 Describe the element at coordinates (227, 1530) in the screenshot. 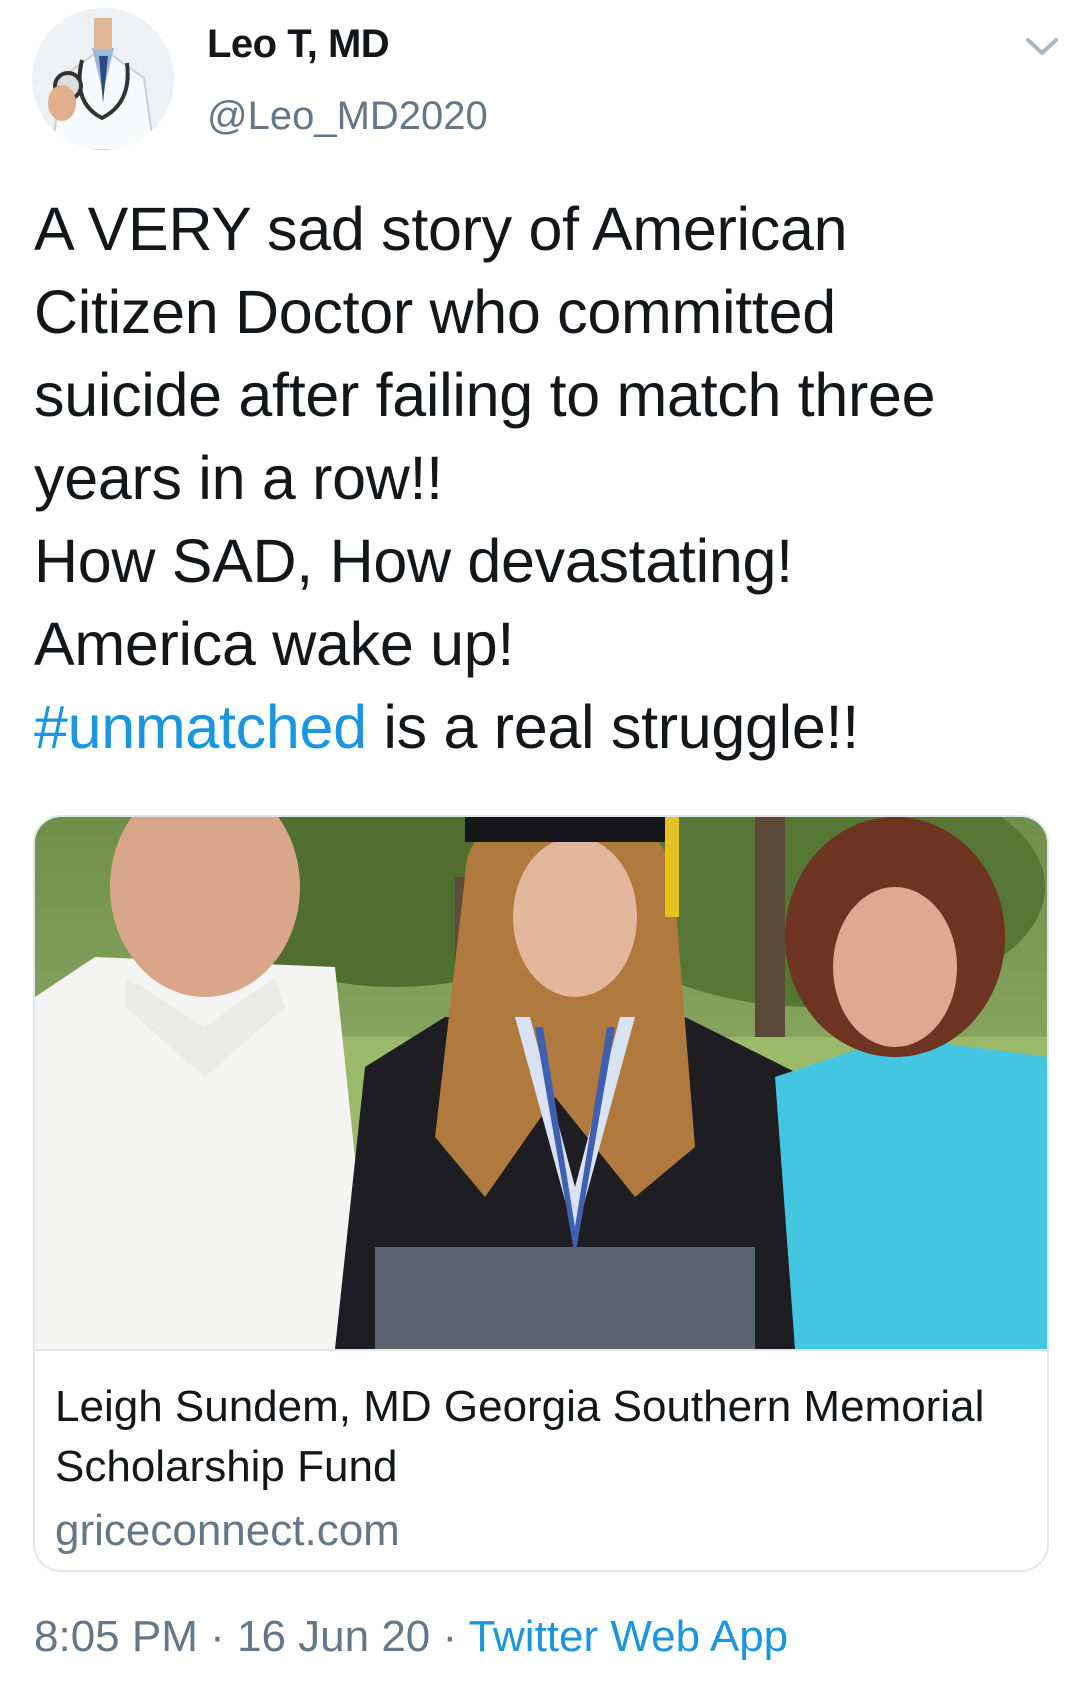

I see `card-domain: griceconnect.com` at that location.